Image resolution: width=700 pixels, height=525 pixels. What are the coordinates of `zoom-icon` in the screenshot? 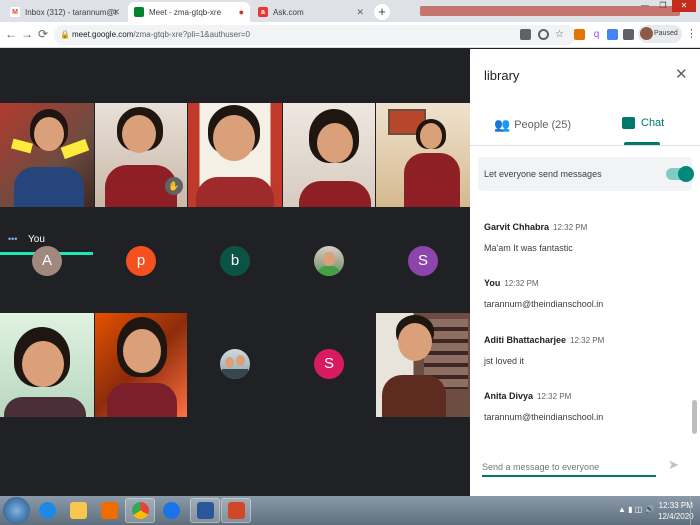 It's located at (543, 34).